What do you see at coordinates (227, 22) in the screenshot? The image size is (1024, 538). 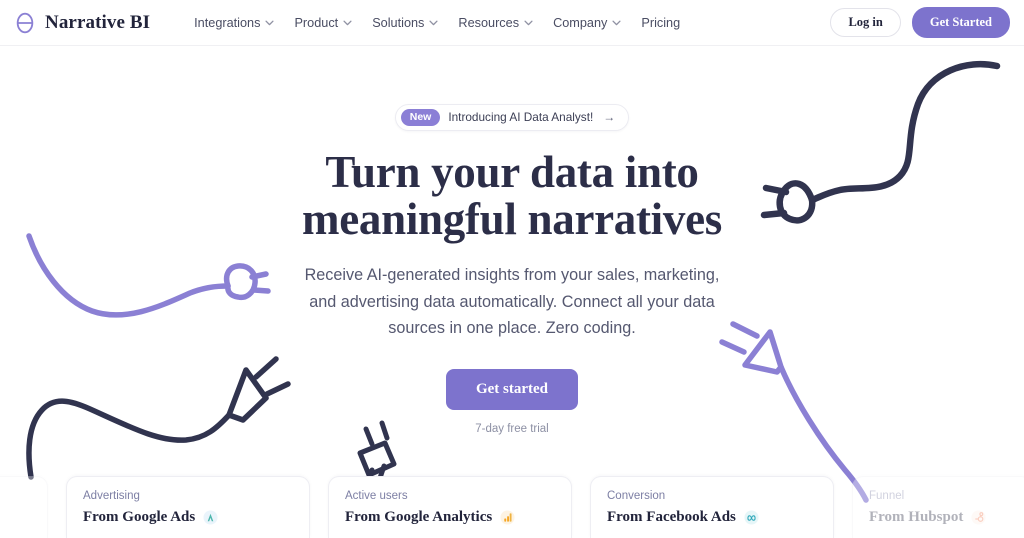 I see `nav-item-integrations-label: Integrations` at bounding box center [227, 22].